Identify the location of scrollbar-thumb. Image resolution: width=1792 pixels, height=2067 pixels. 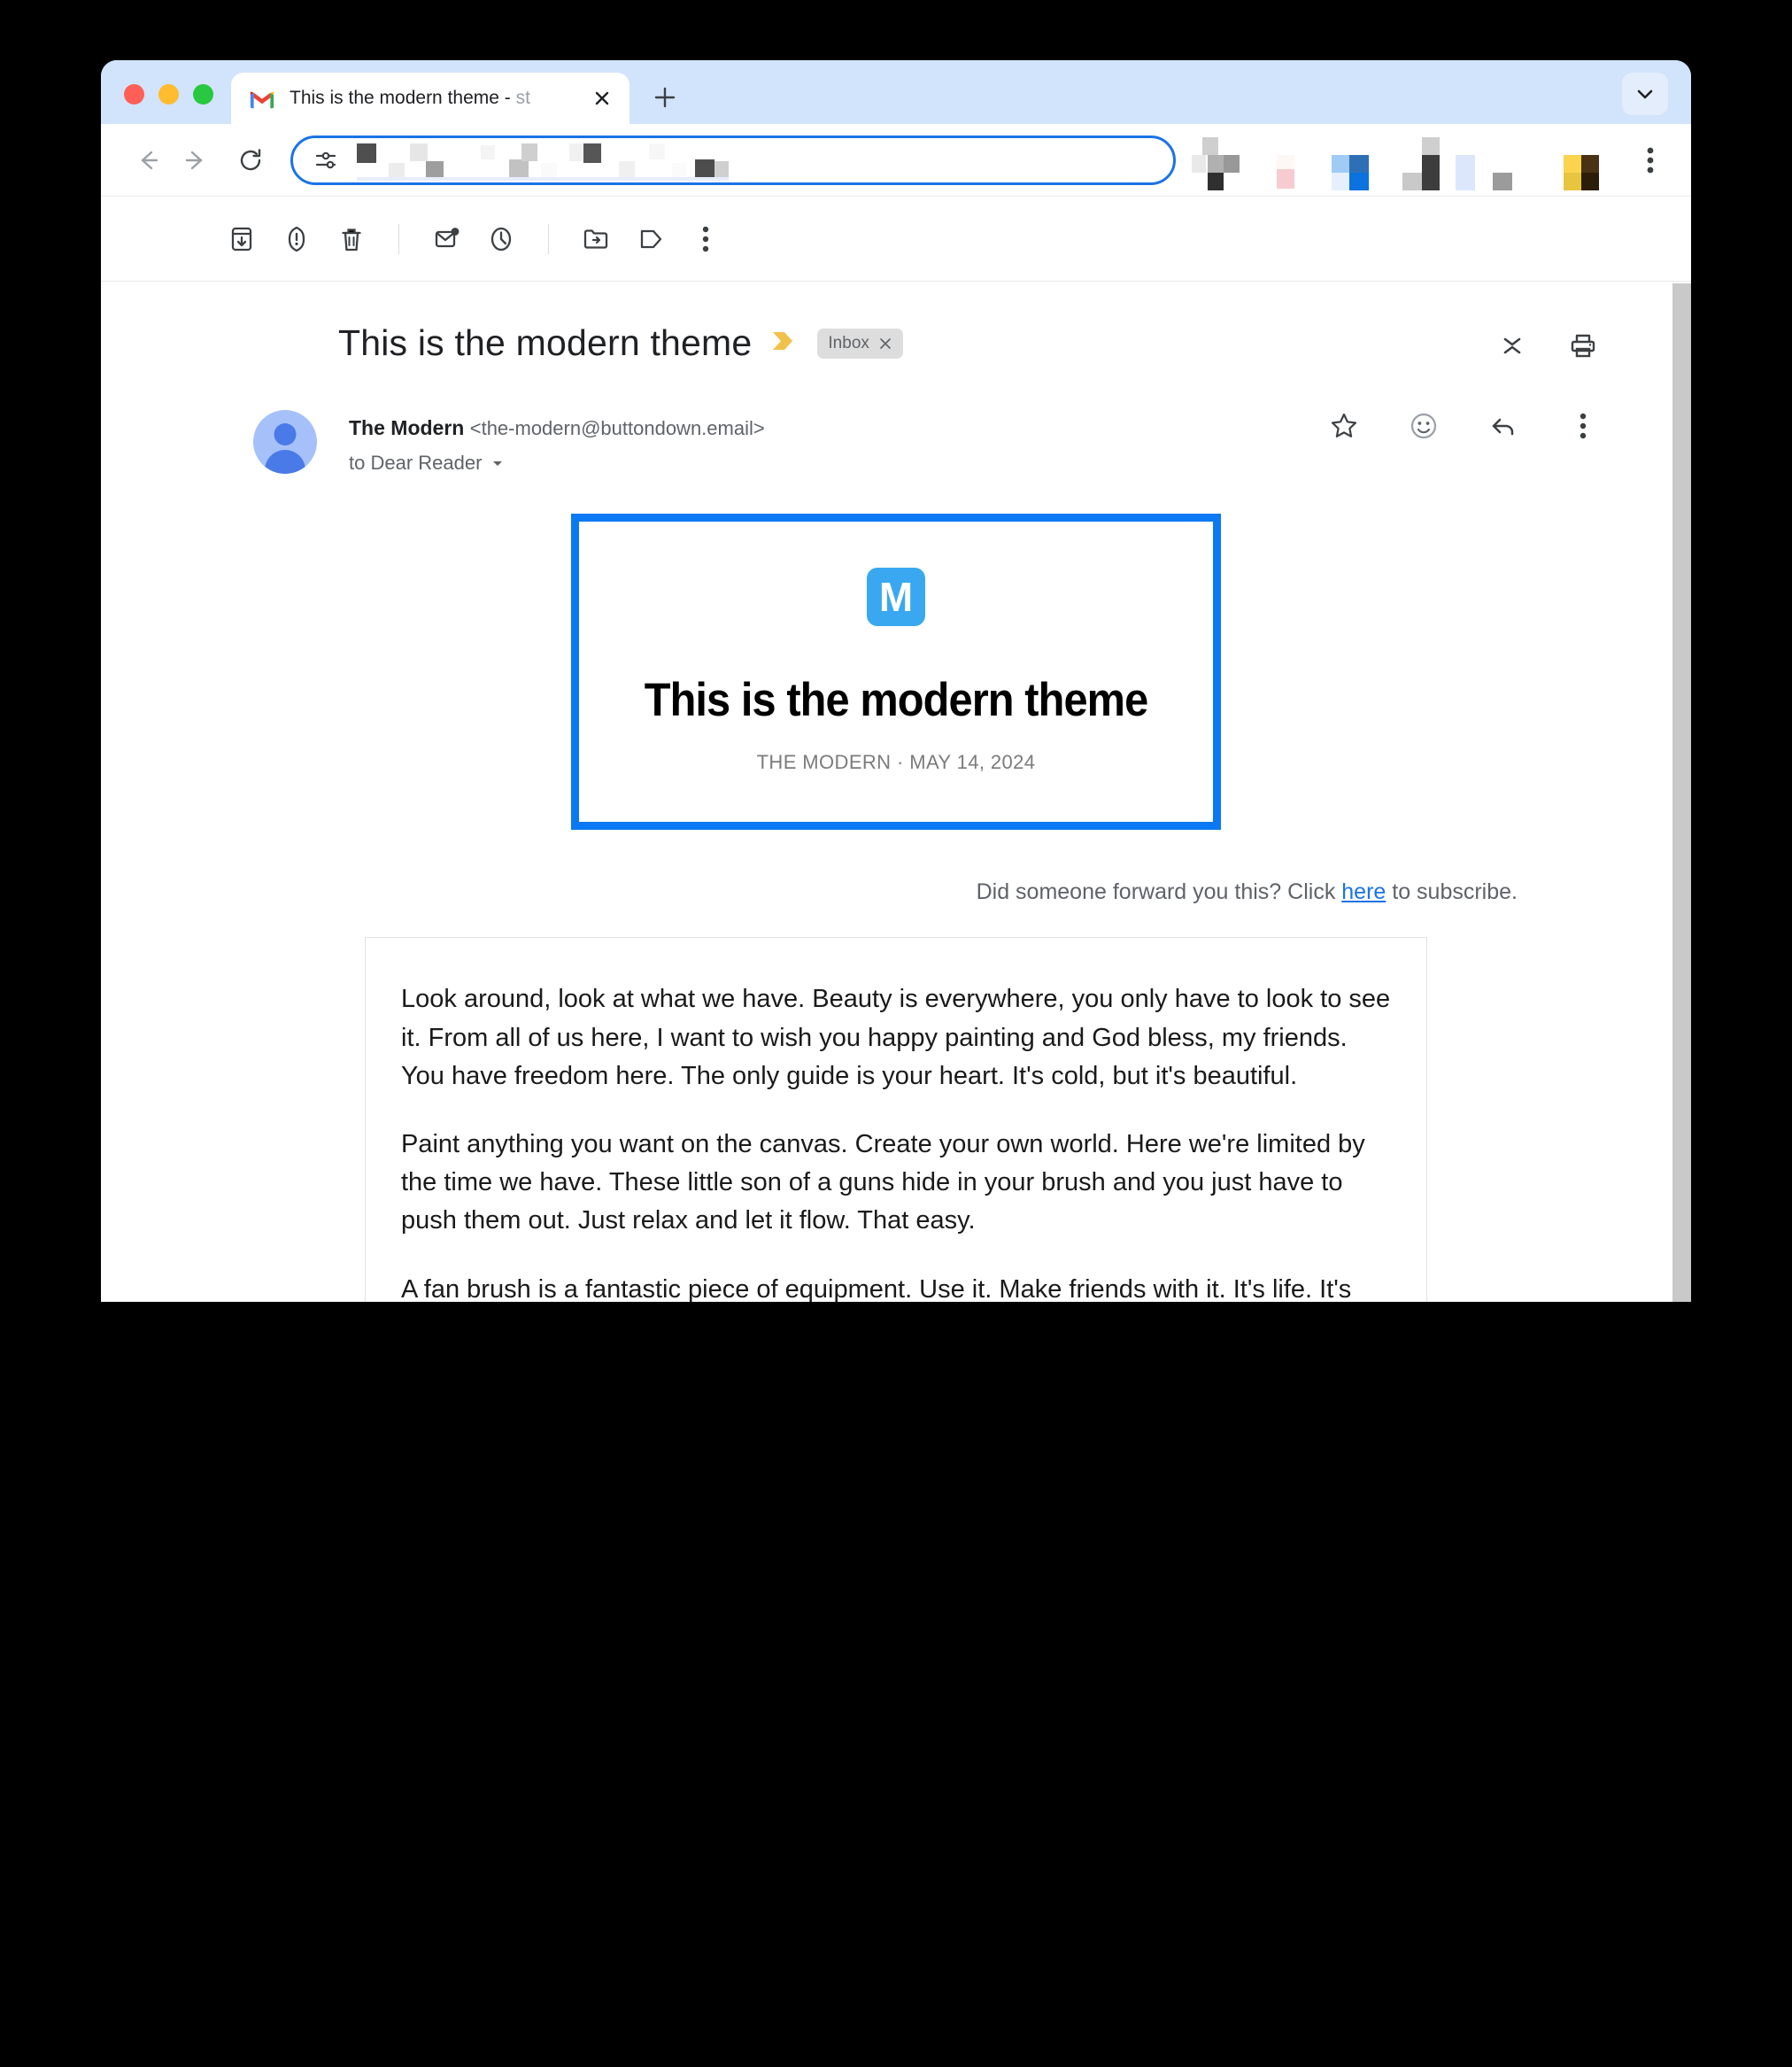
(1681, 793).